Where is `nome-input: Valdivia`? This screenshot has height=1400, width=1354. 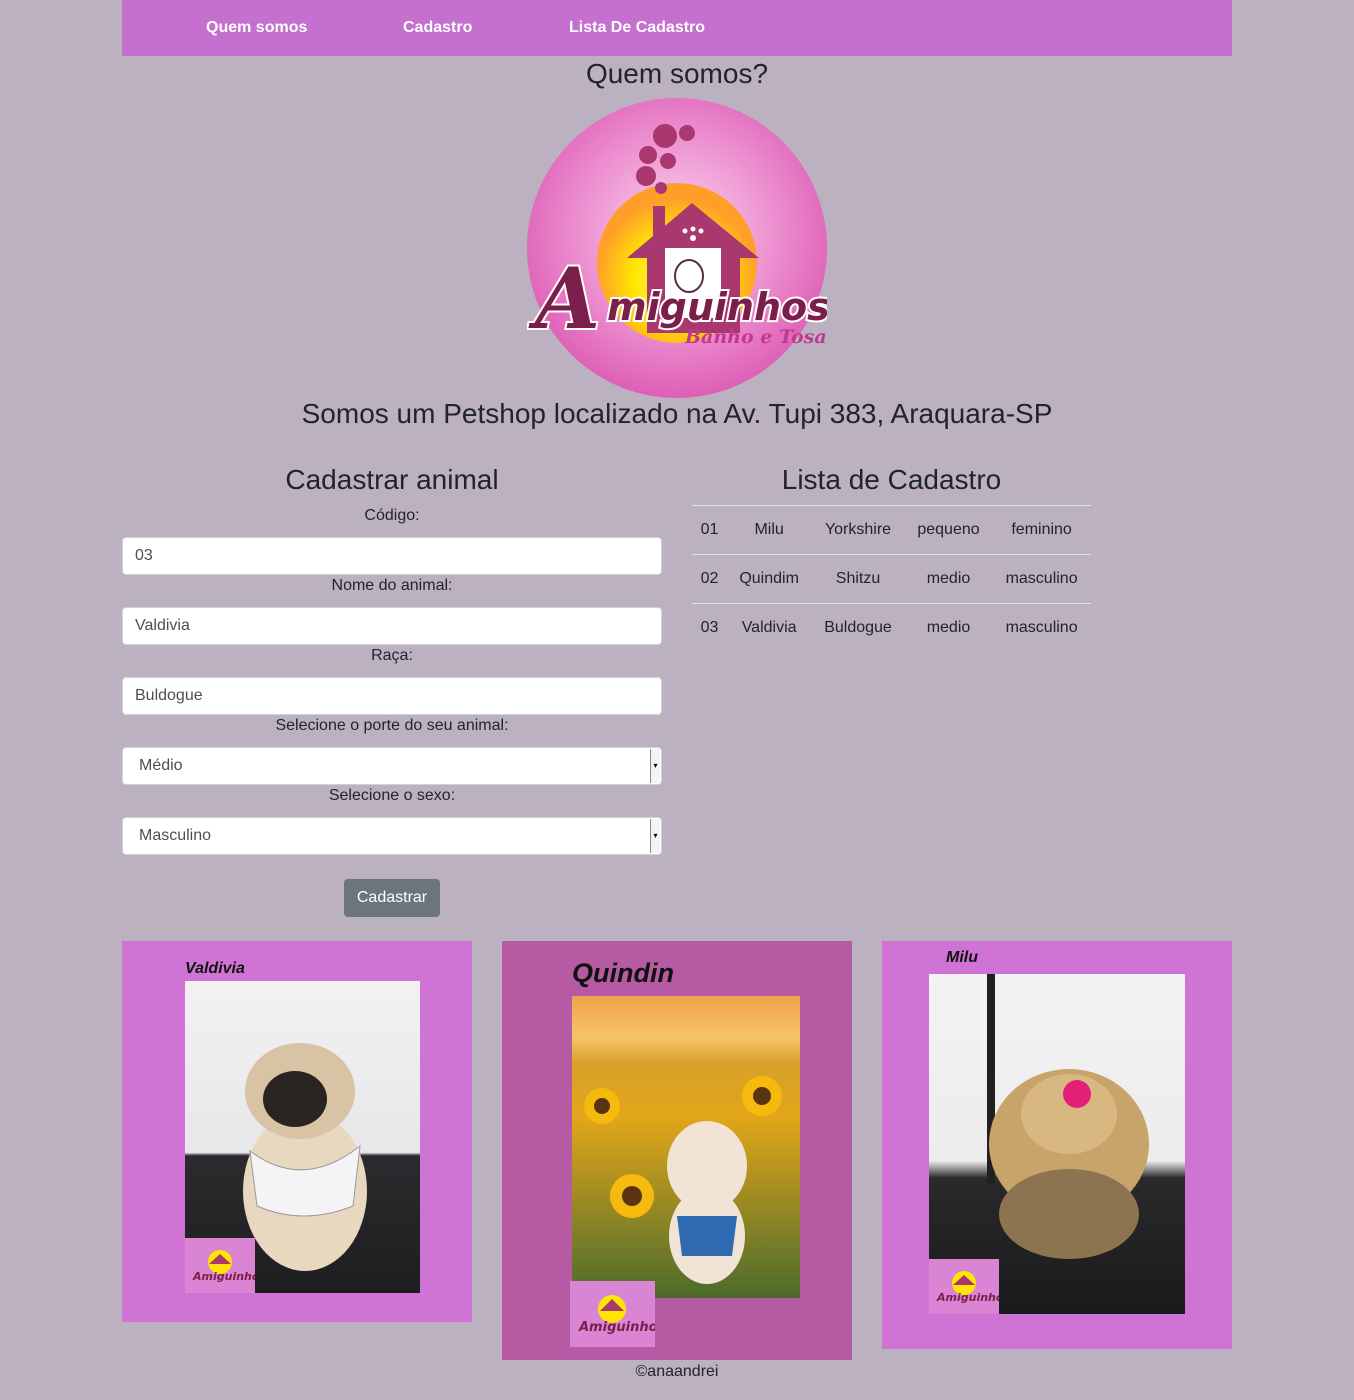
nome-input: Valdivia is located at coordinates (392, 626).